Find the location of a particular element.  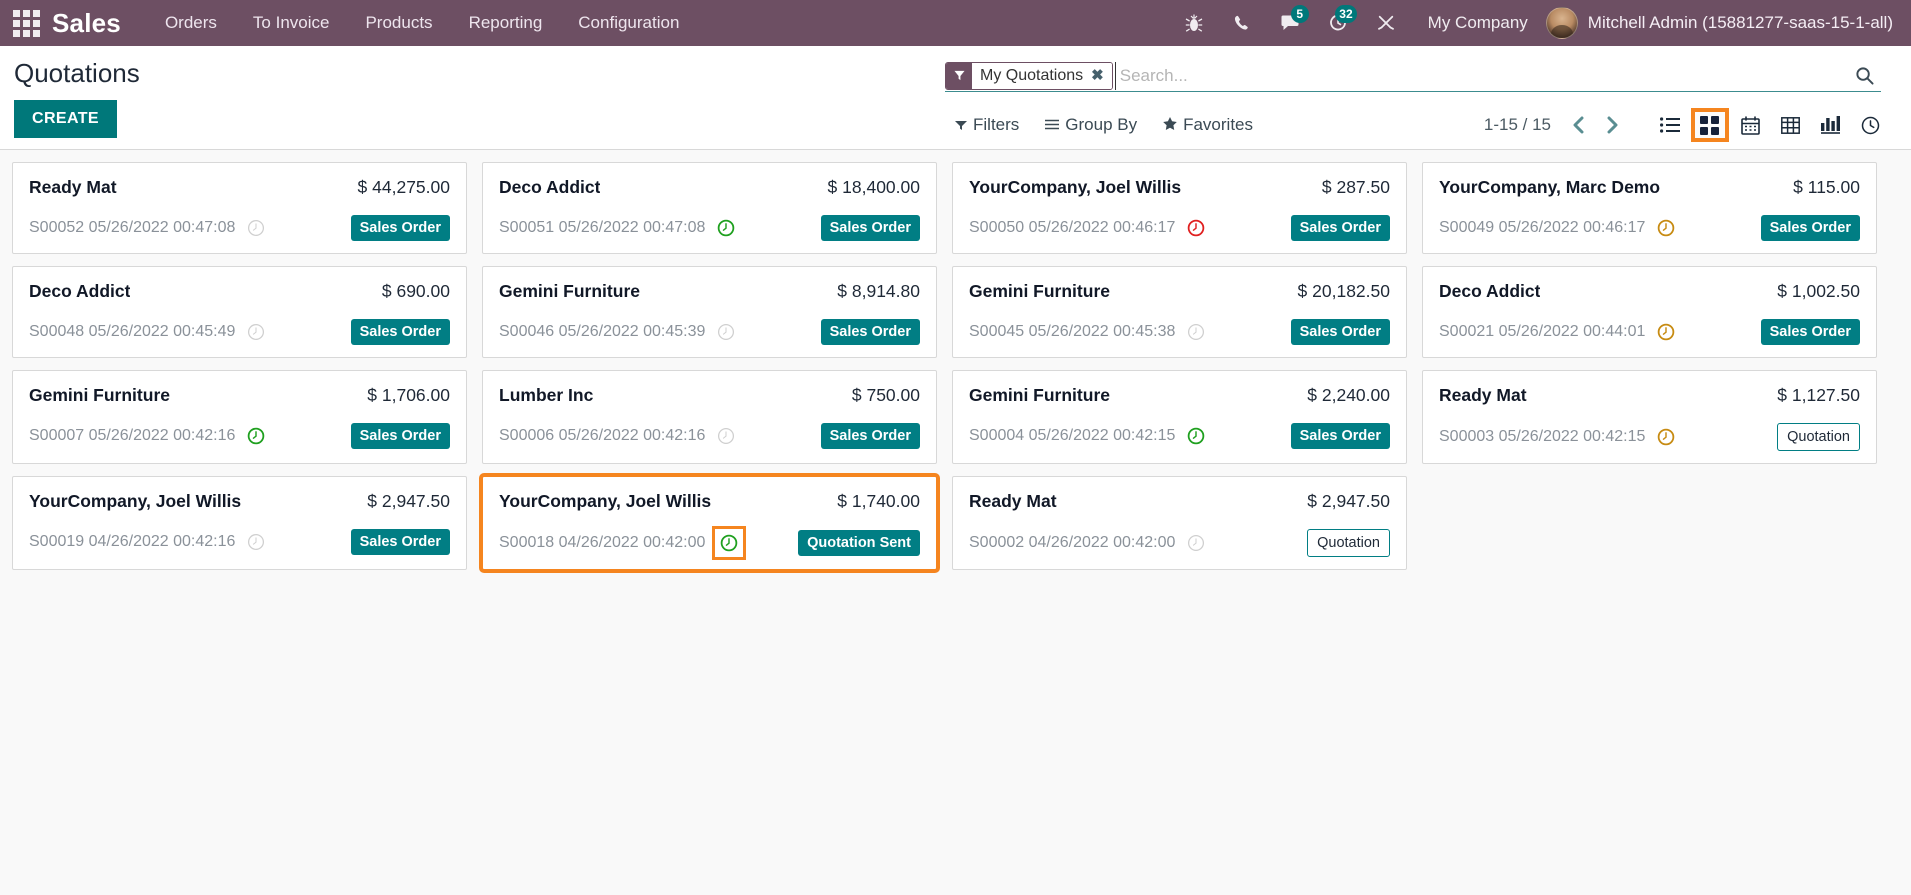

menu-configuration: Configuration is located at coordinates (628, 23).